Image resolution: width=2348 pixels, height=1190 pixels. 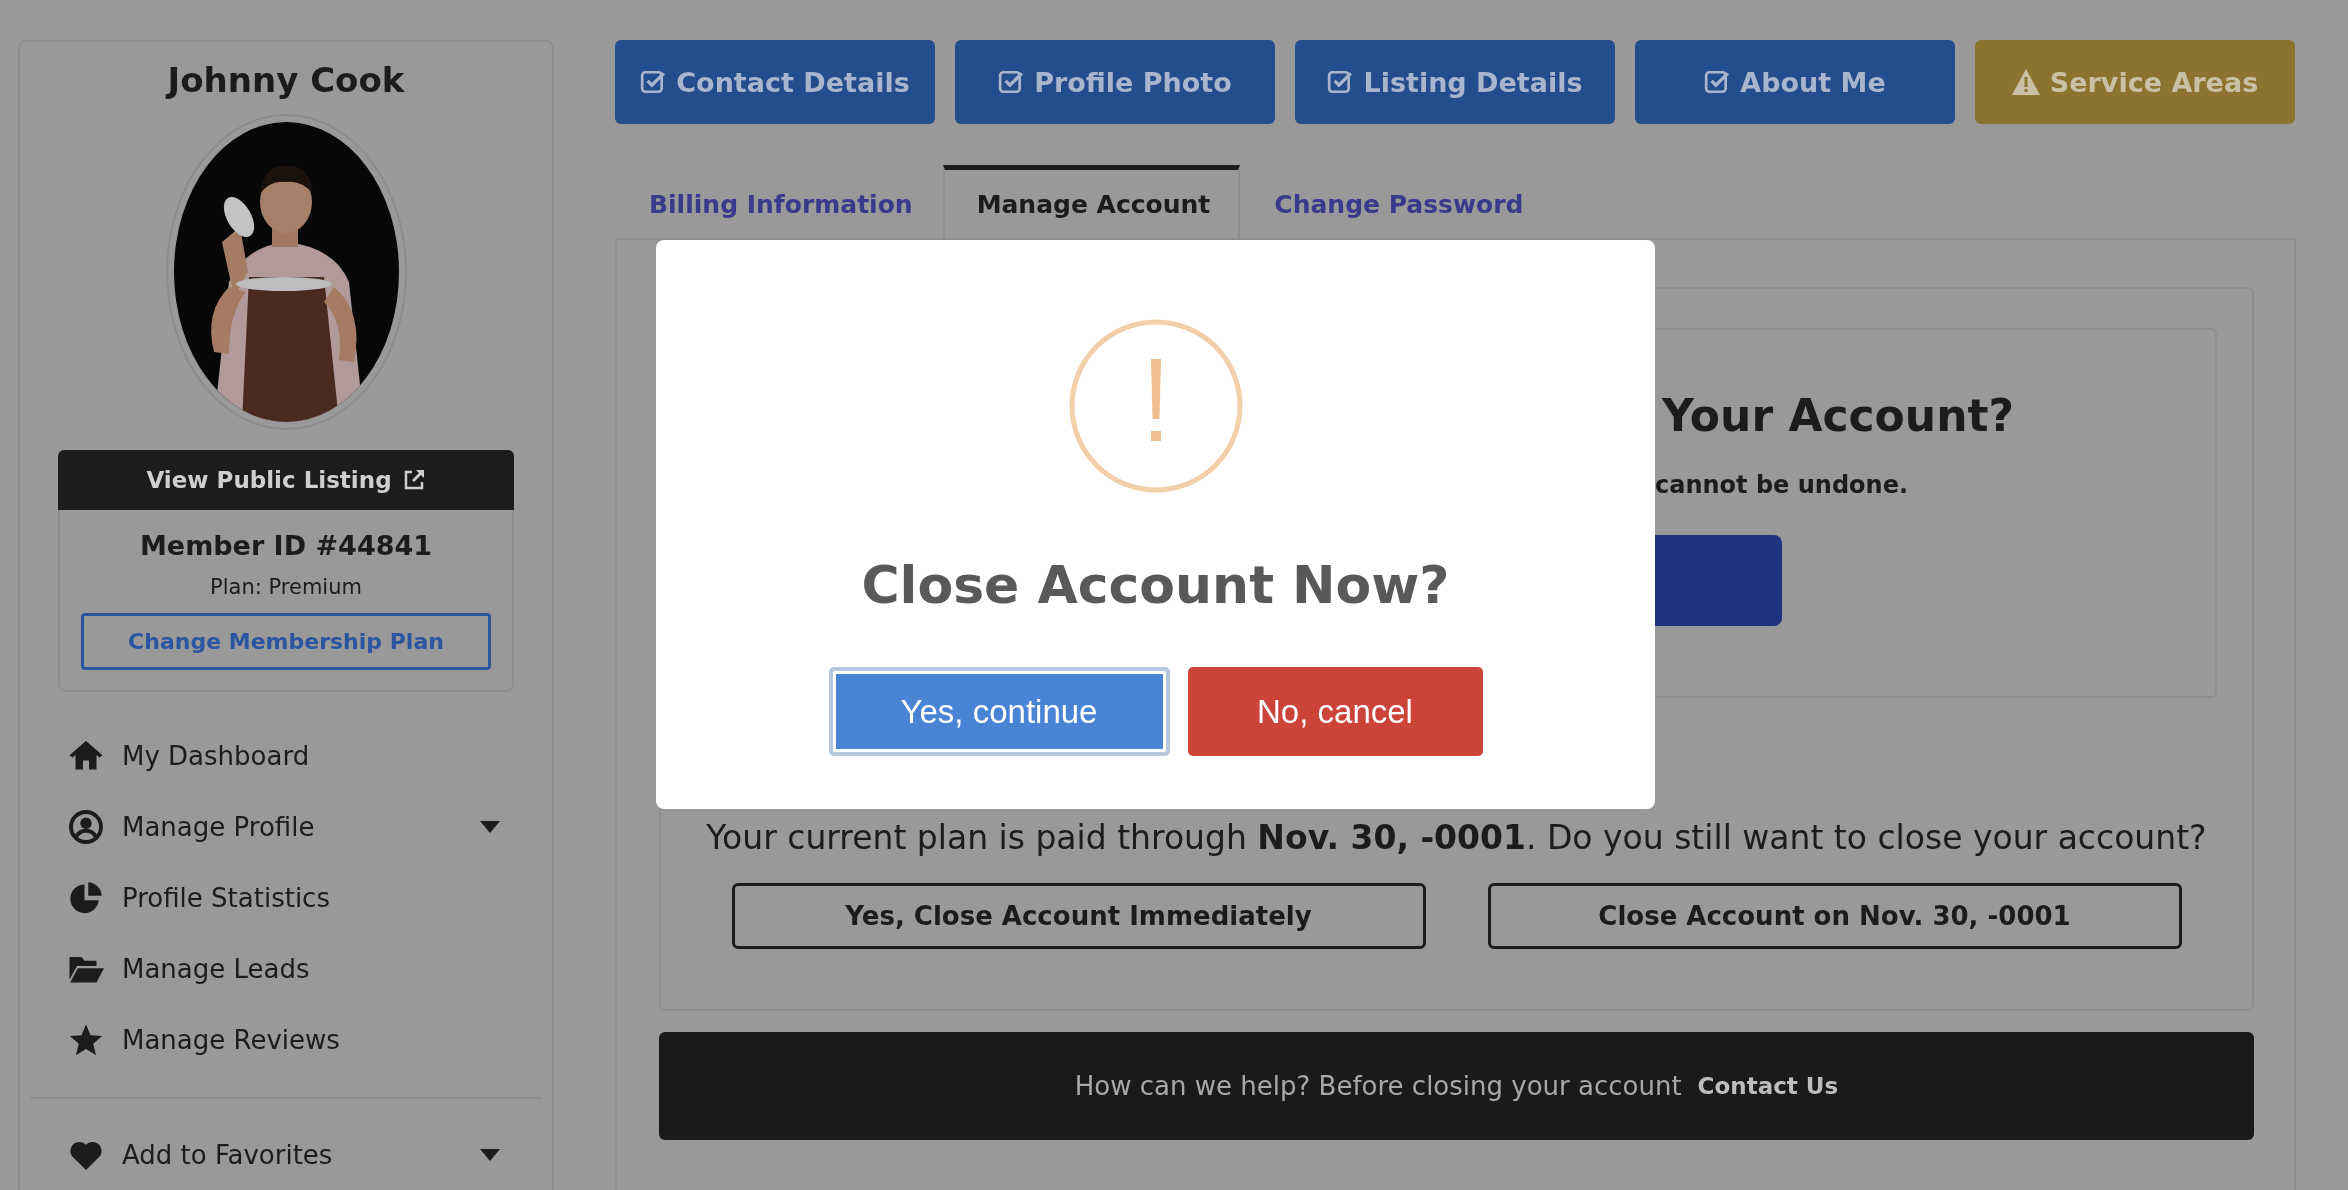 I want to click on tab: Change Password, so click(x=1397, y=202).